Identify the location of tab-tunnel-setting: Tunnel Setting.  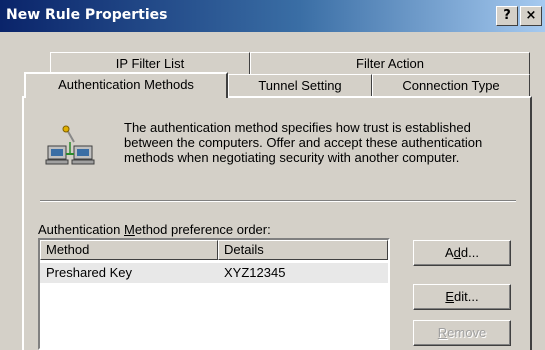
(300, 85).